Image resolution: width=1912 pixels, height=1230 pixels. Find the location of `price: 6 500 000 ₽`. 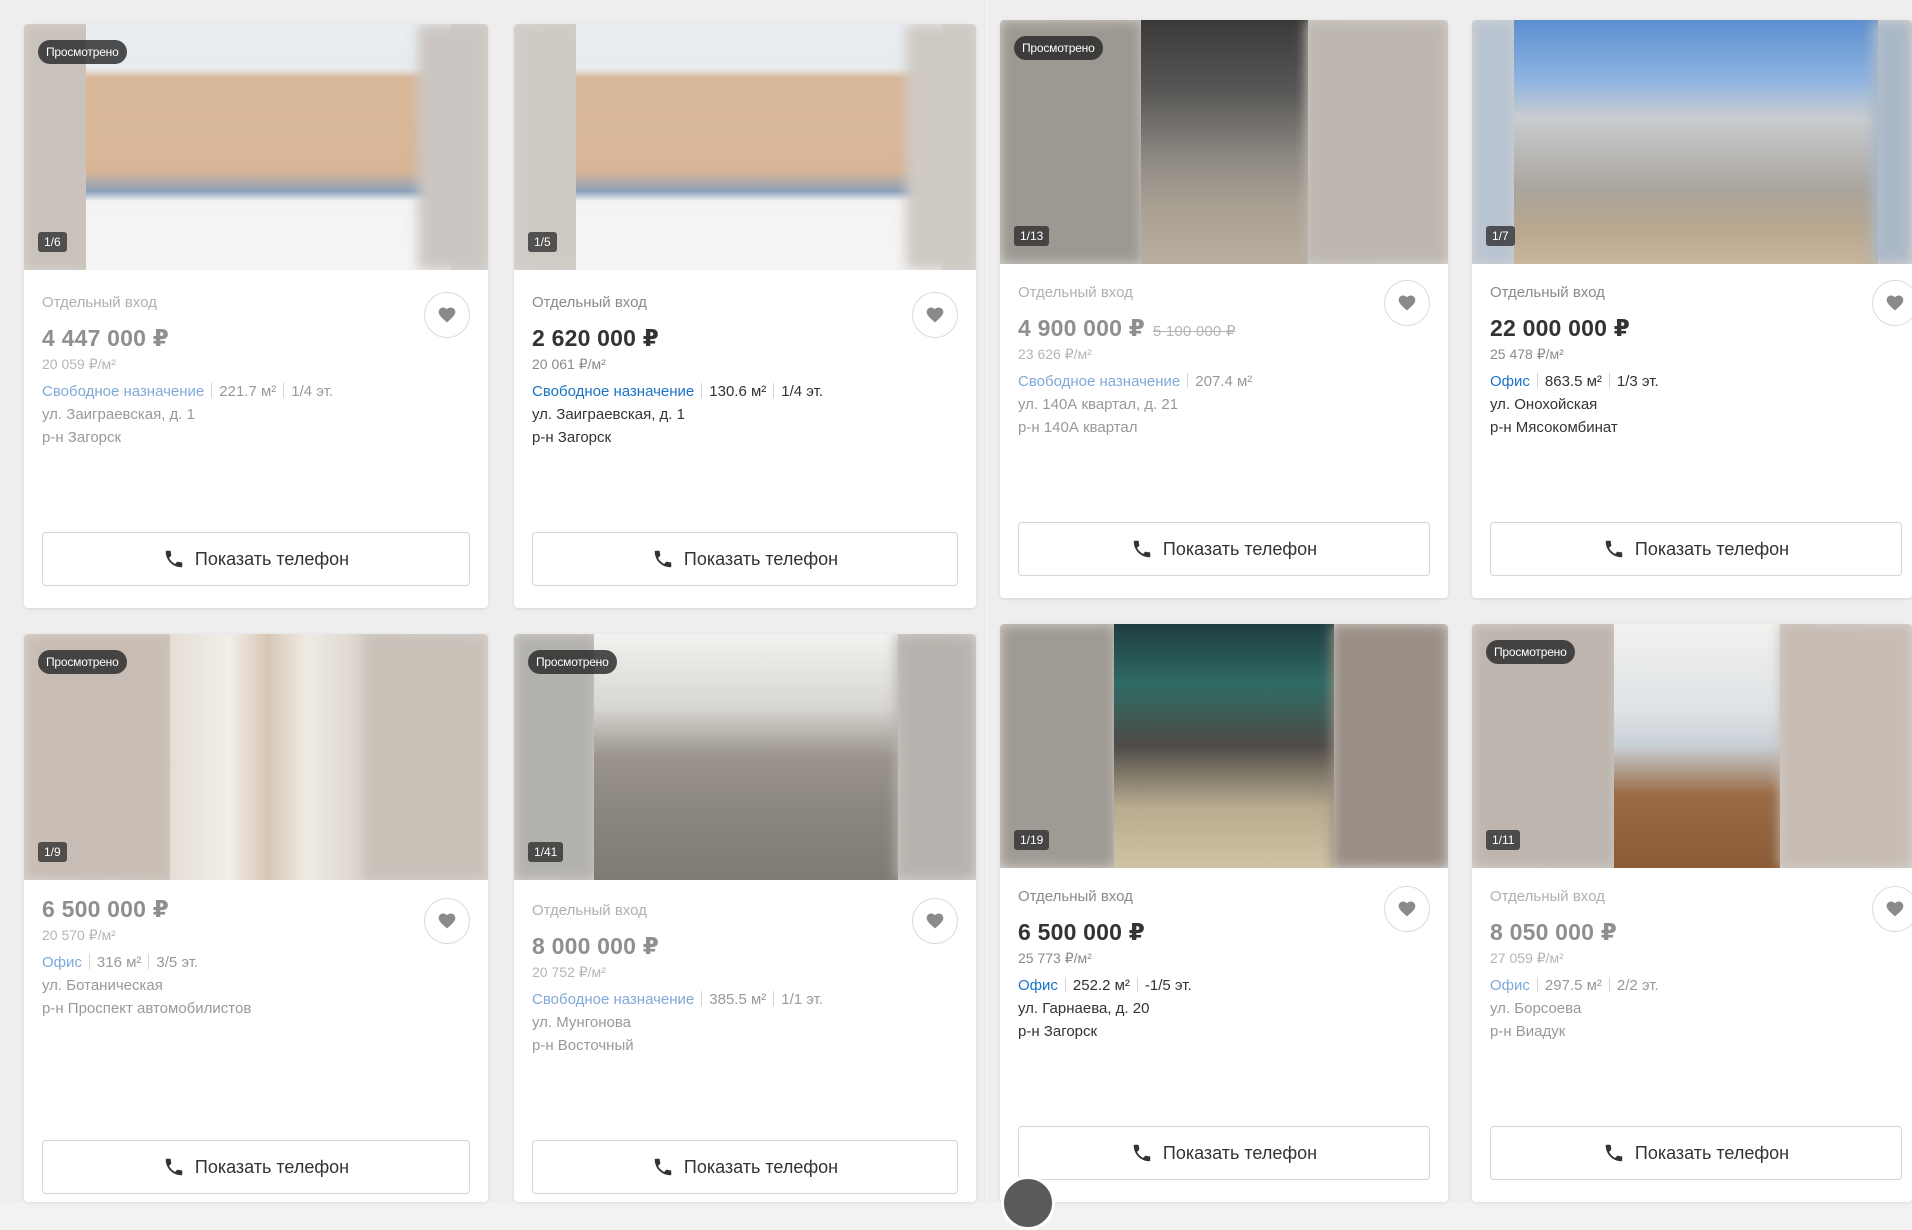

price: 6 500 000 ₽ is located at coordinates (1081, 932).